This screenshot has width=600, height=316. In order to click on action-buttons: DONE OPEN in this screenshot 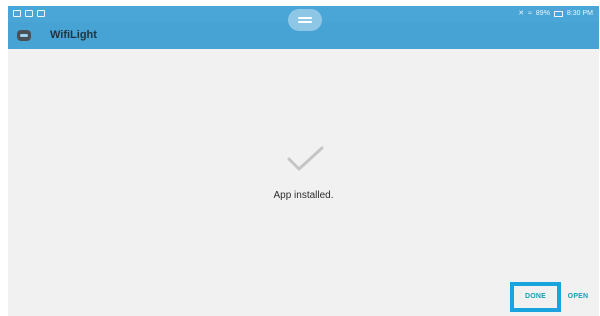, I will do `click(550, 297)`.